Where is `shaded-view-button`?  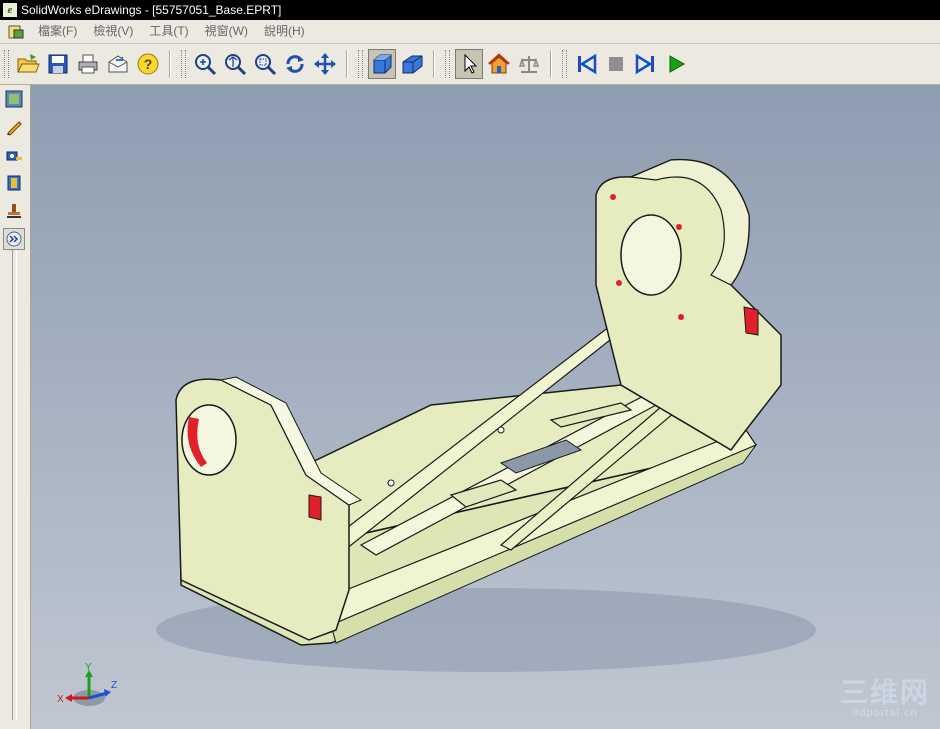
shaded-view-button is located at coordinates (382, 64).